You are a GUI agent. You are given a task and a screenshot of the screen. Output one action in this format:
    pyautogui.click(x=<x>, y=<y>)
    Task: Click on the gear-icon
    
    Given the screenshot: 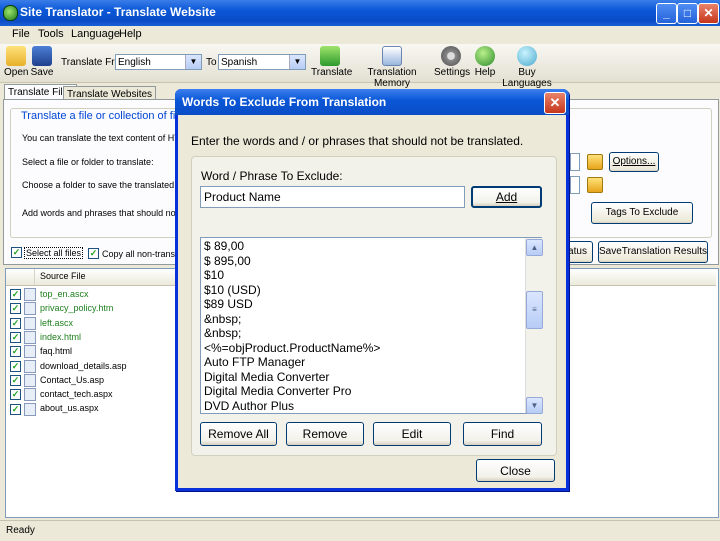 What is the action you would take?
    pyautogui.click(x=451, y=56)
    